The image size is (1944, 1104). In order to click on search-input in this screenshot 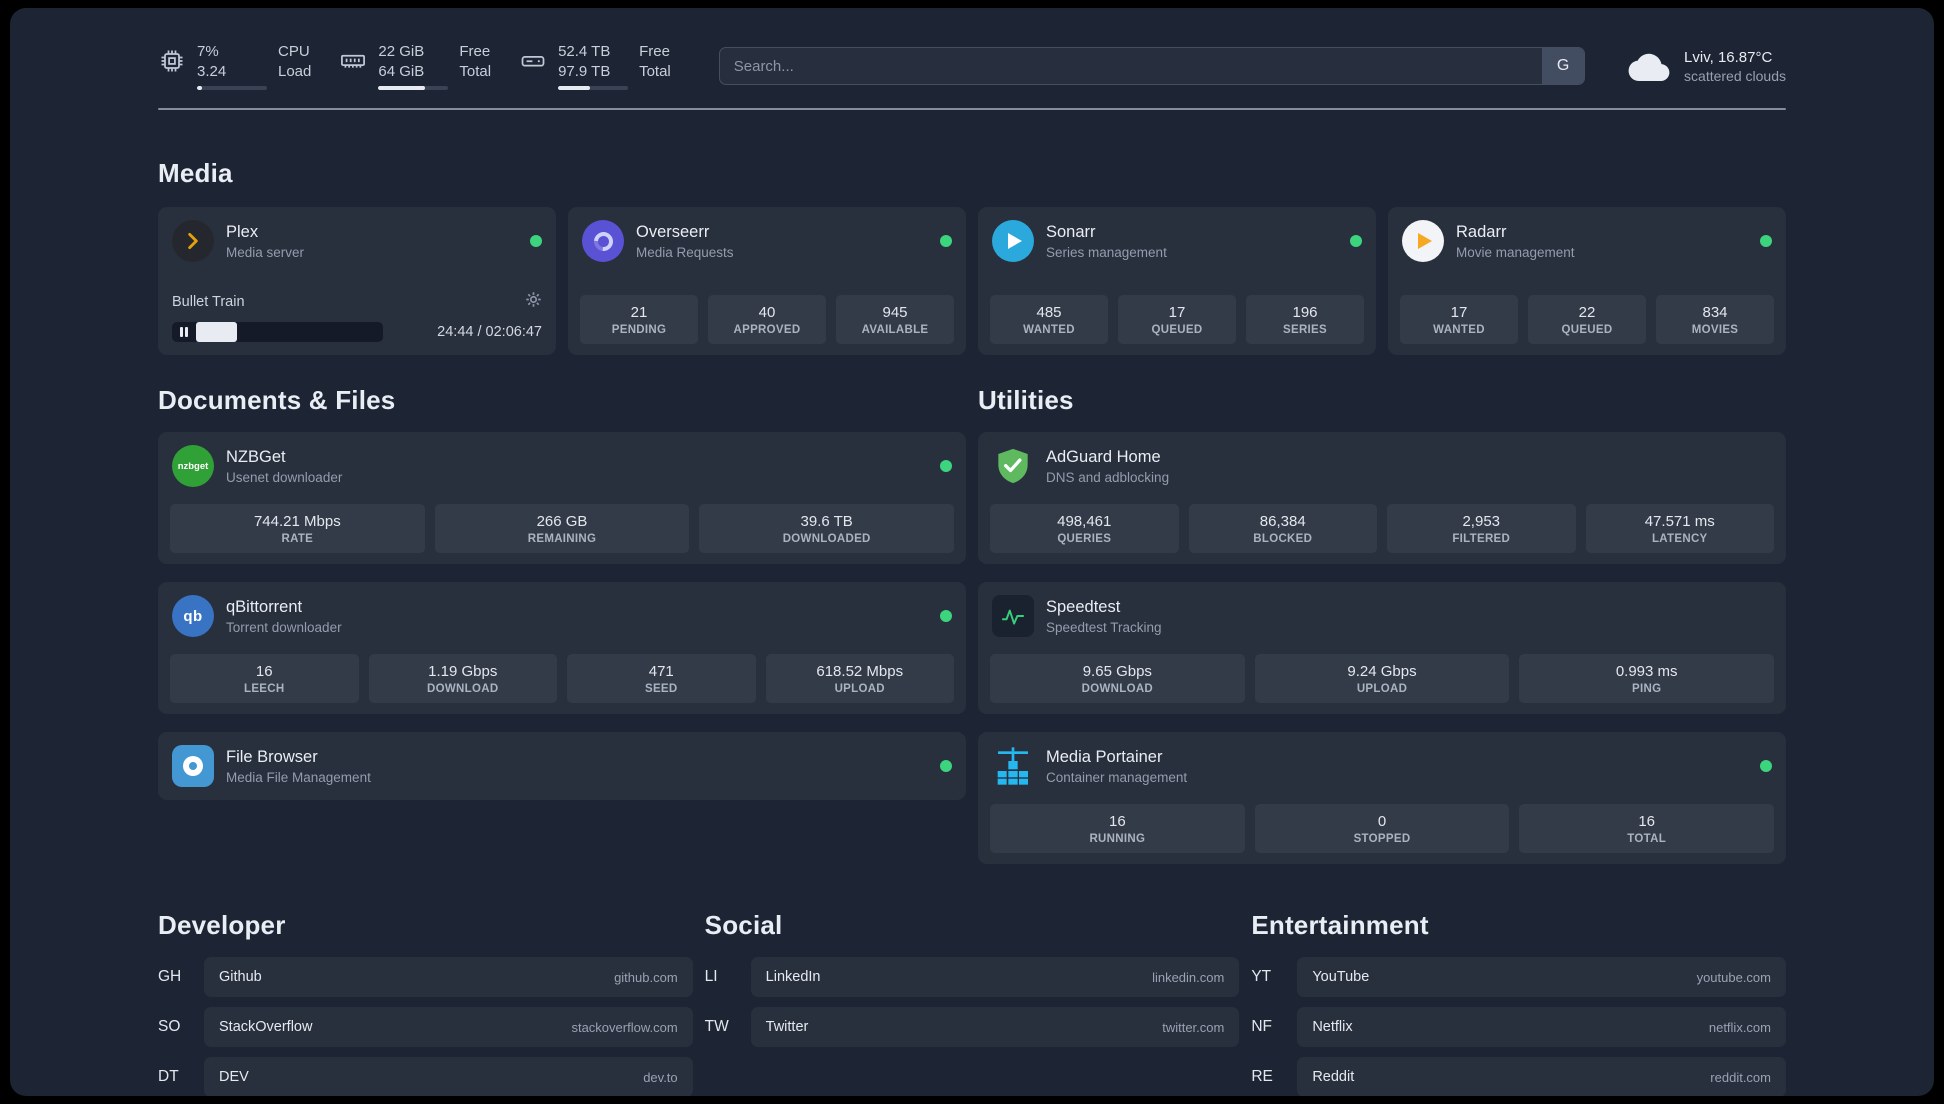, I will do `click(1152, 66)`.